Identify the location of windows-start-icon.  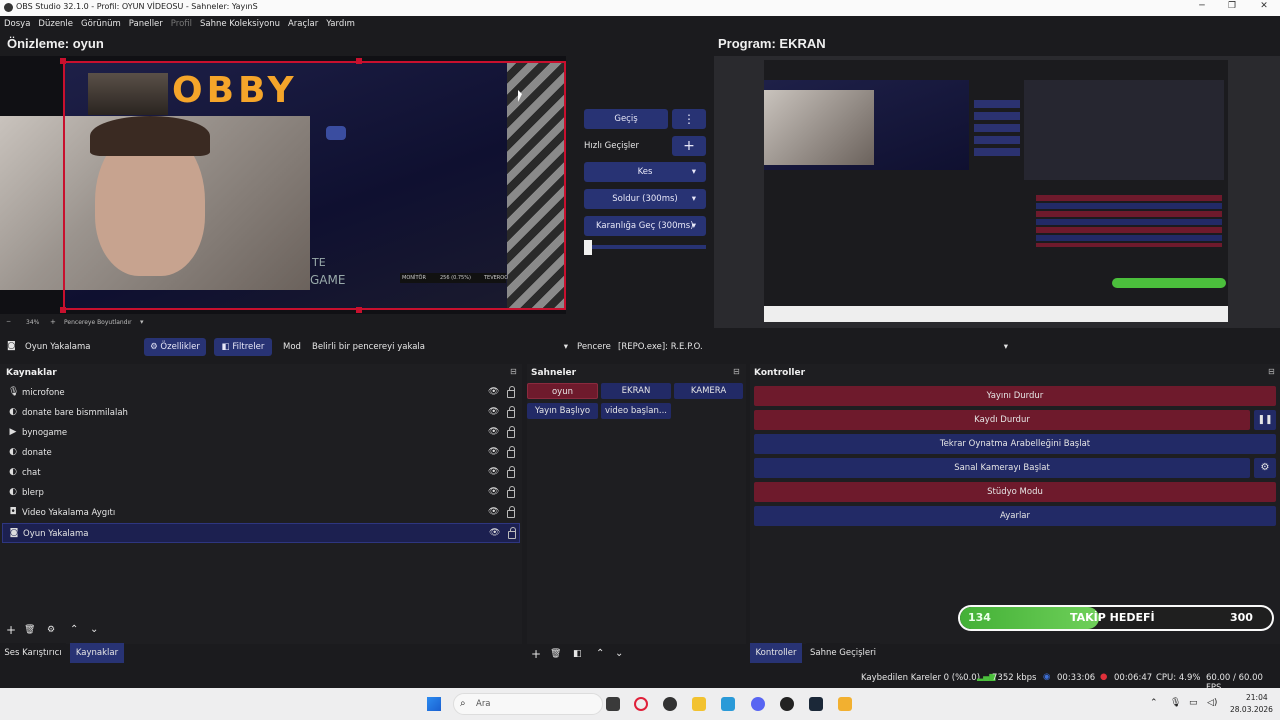
(434, 704).